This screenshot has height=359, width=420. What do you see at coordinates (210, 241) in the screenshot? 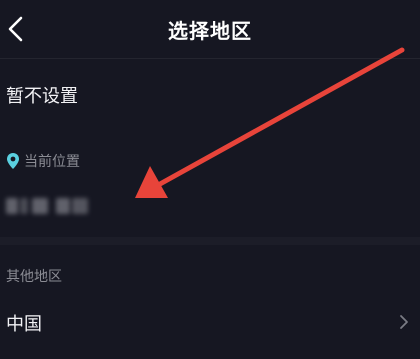
I see `section-divider` at bounding box center [210, 241].